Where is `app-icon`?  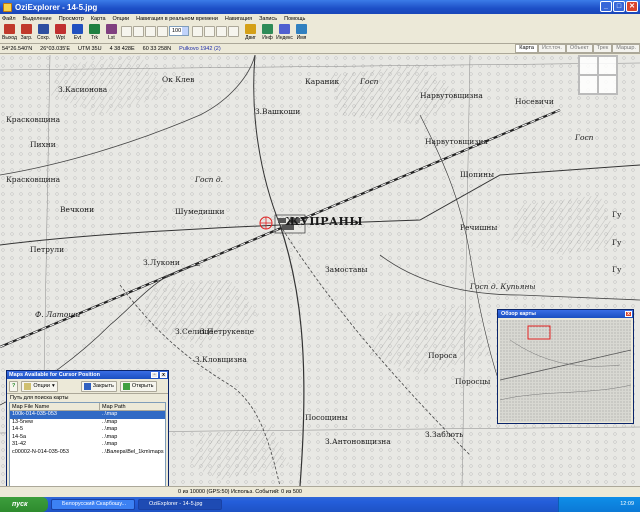
app-icon is located at coordinates (7, 7).